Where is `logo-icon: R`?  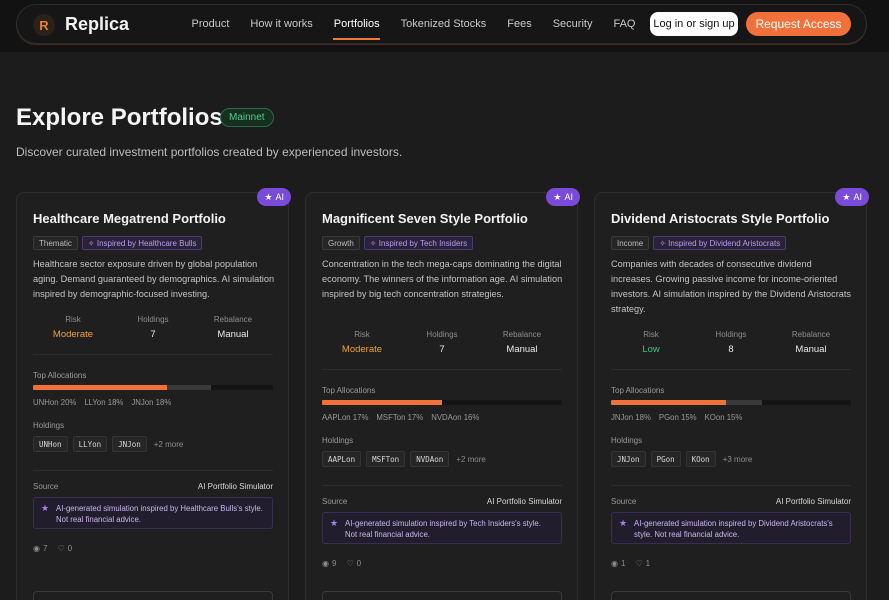
logo-icon: R is located at coordinates (44, 25).